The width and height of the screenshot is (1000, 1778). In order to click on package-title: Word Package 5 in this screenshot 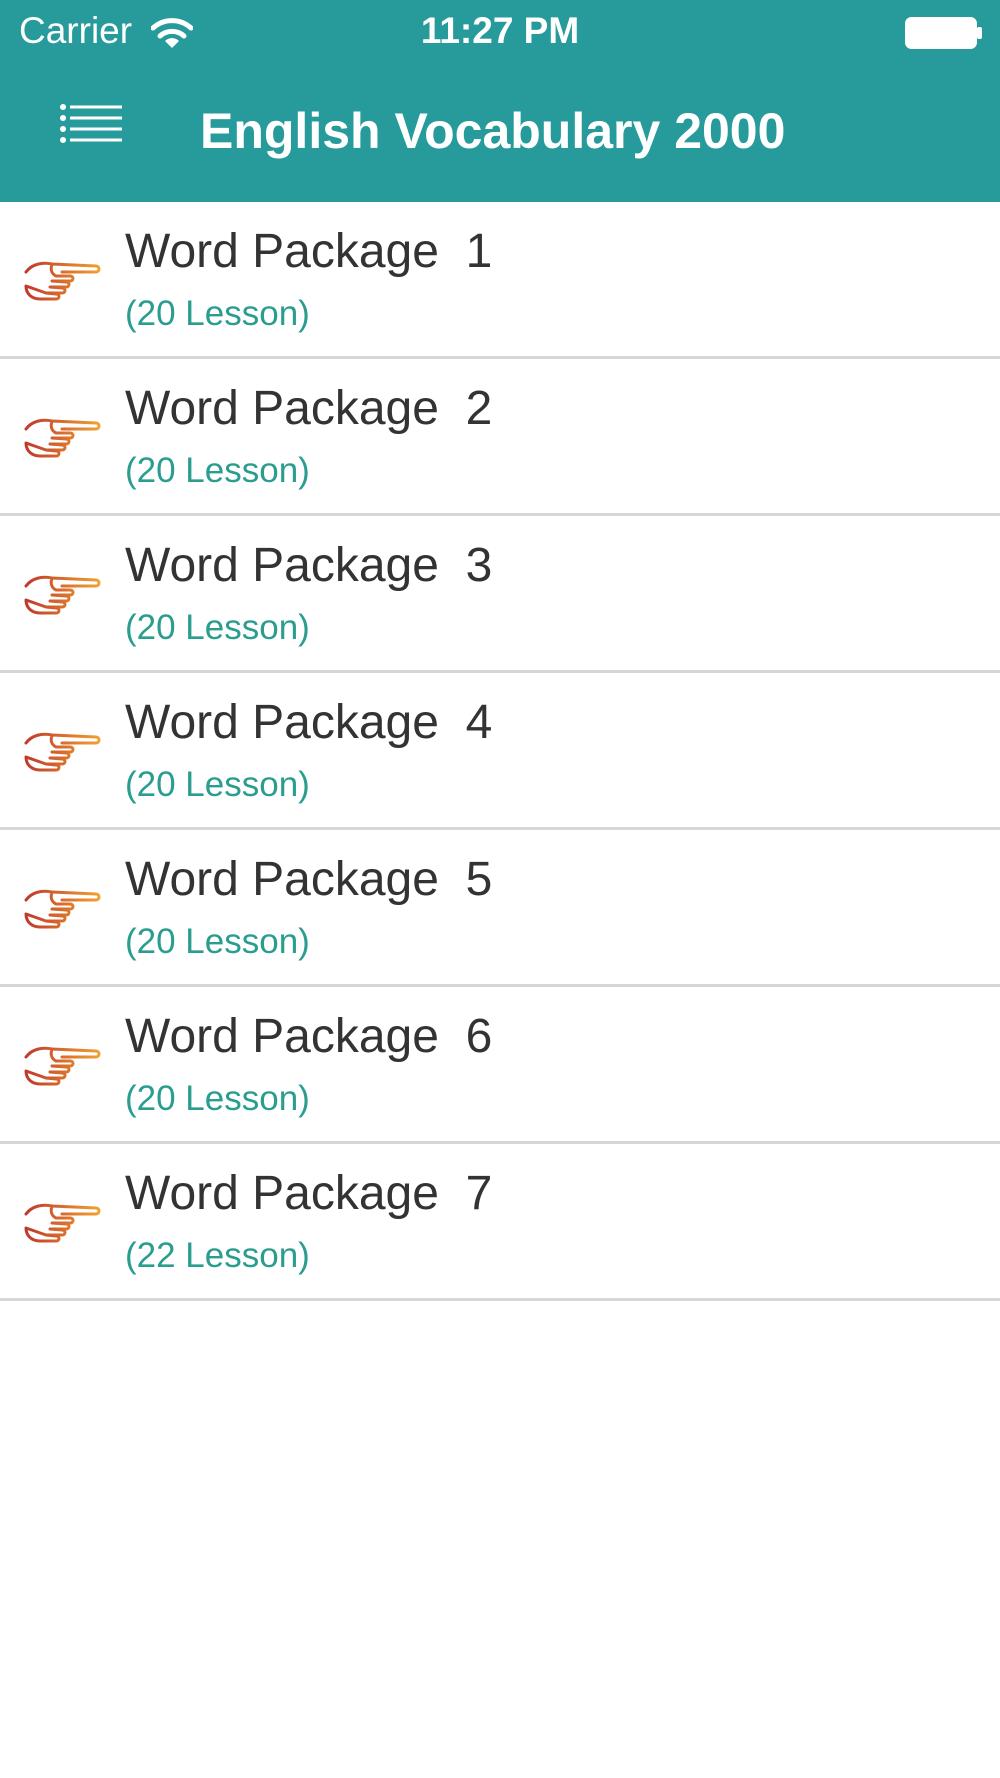, I will do `click(309, 879)`.